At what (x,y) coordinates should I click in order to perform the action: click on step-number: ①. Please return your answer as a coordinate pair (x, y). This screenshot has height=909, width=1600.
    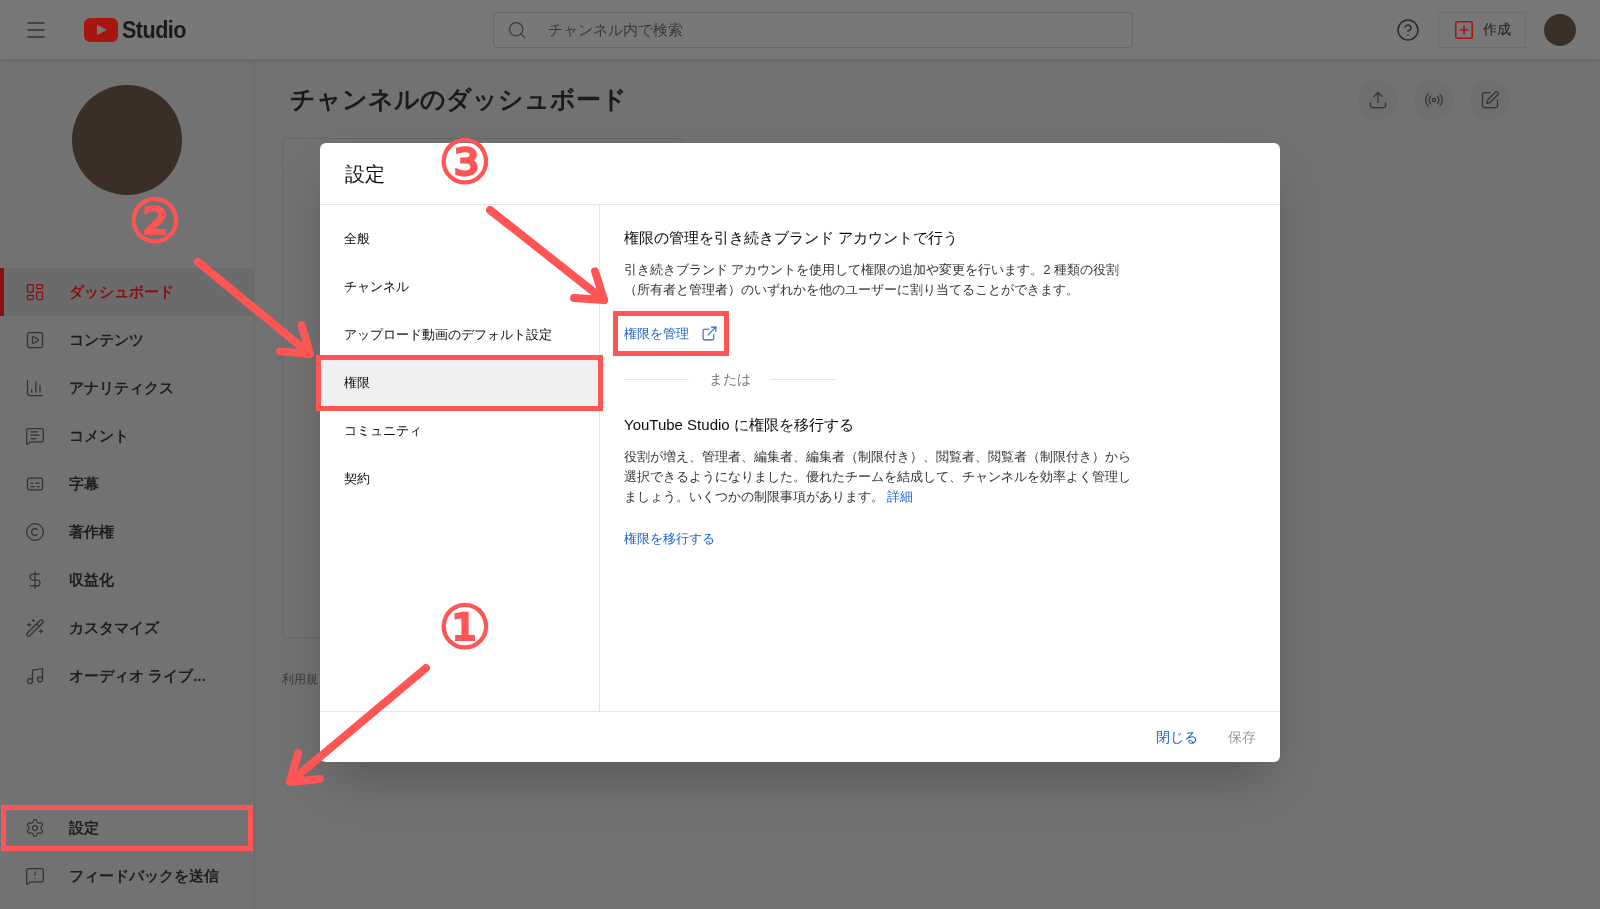
    Looking at the image, I should click on (465, 628).